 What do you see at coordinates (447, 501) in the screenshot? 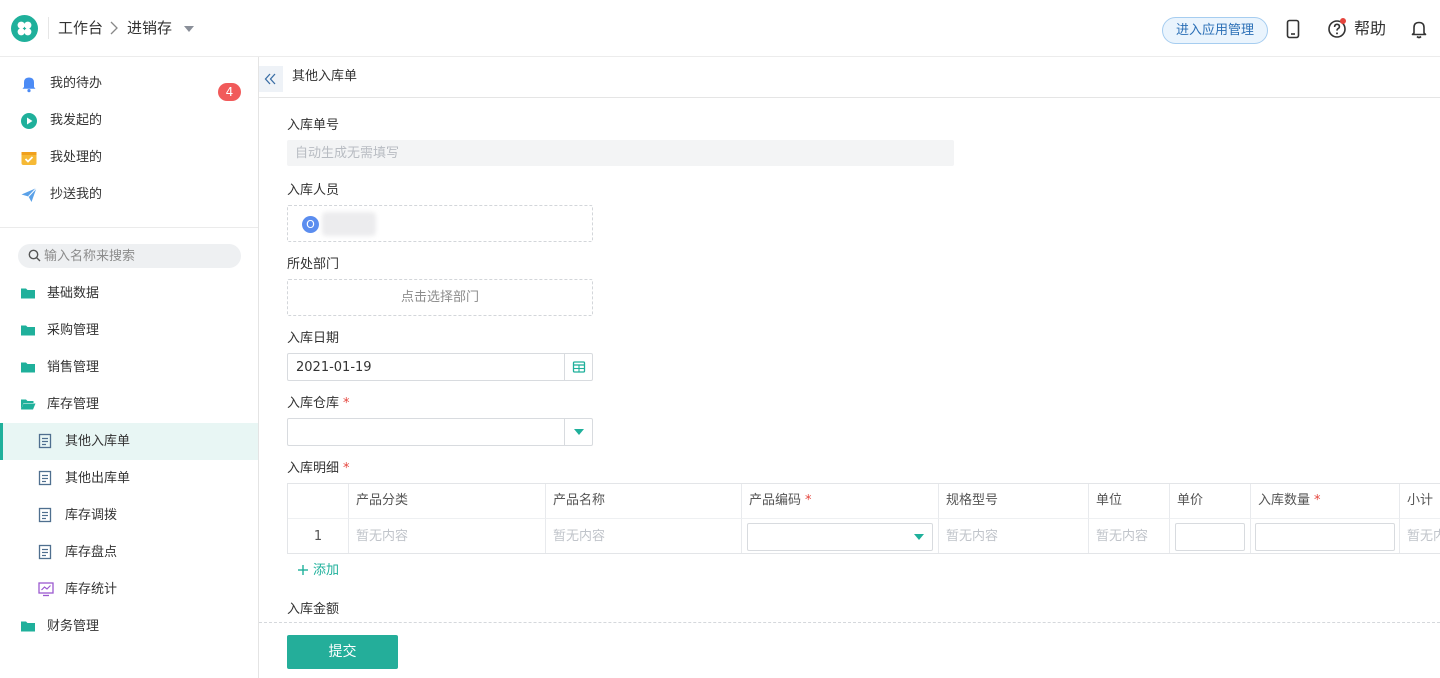
I see `table-header-category: 产品分类` at bounding box center [447, 501].